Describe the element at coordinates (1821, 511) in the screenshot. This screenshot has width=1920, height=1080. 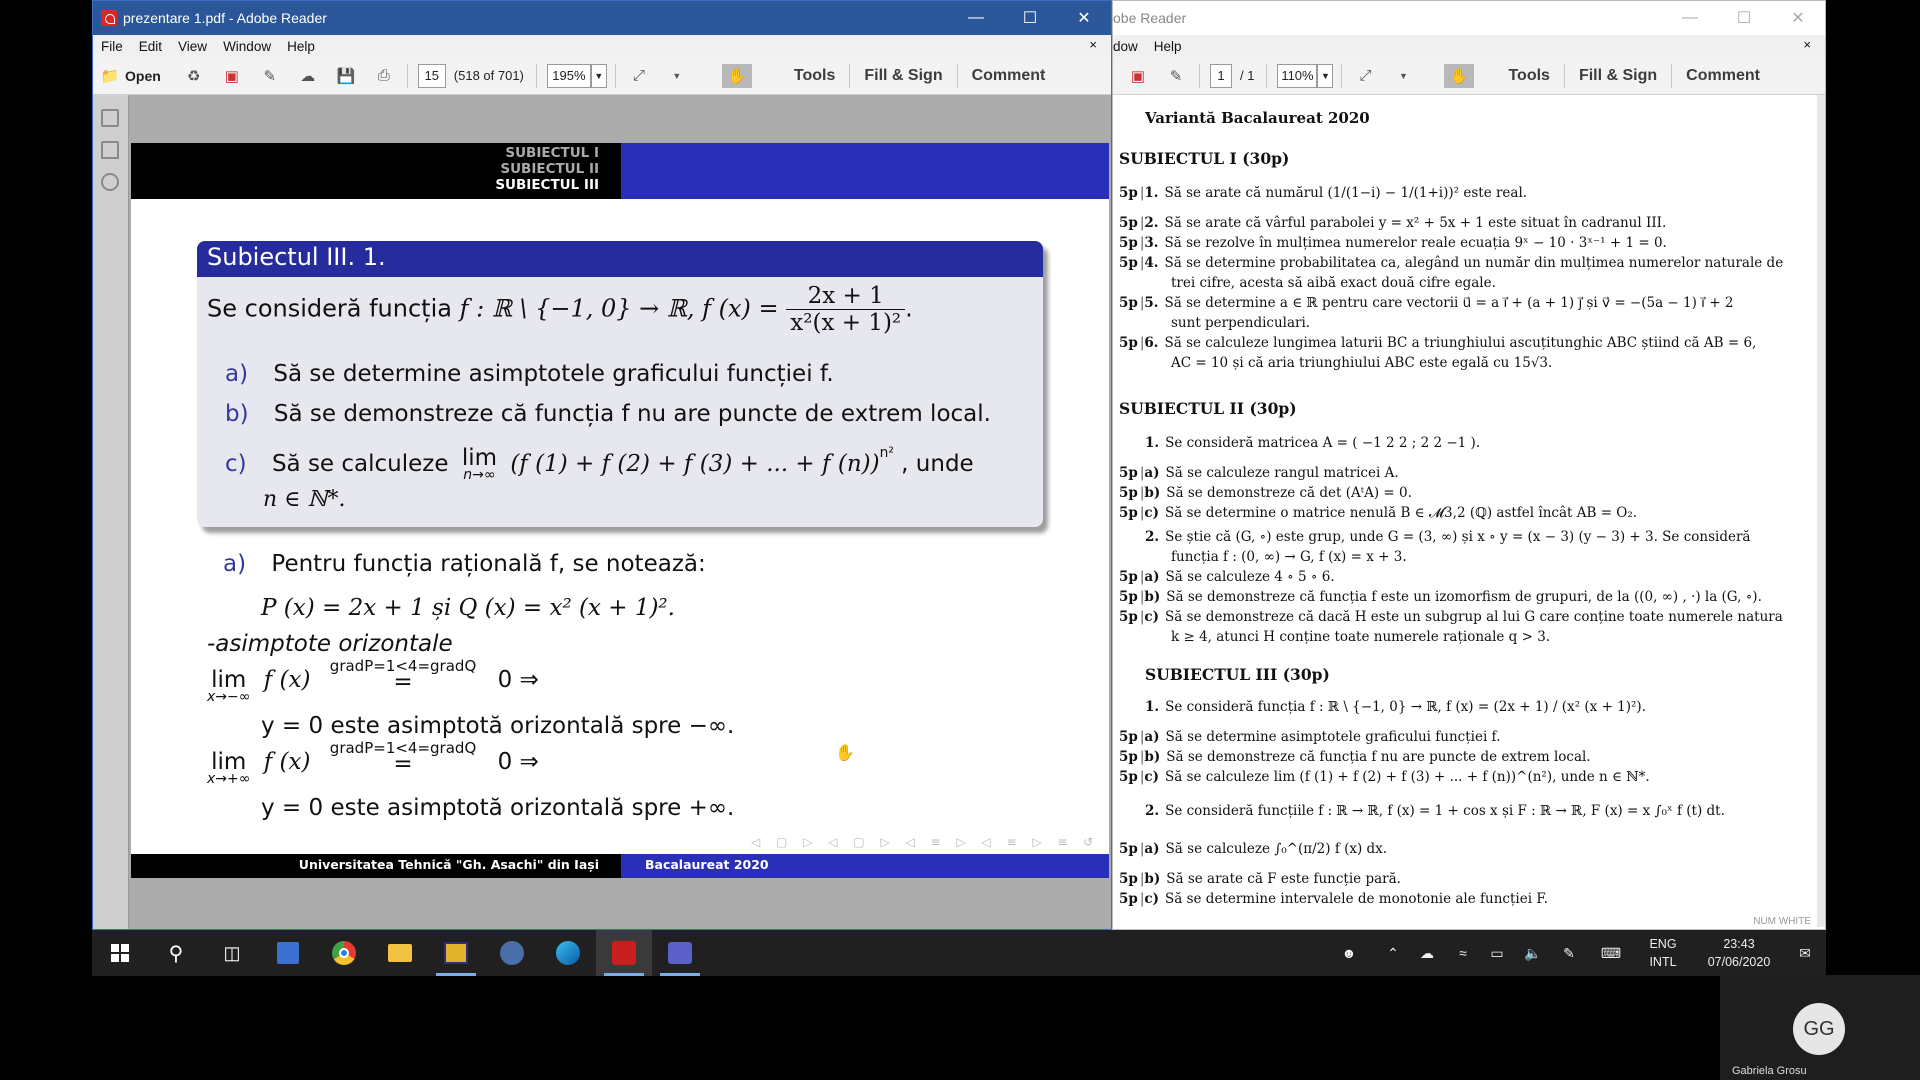
I see `scrollbar` at that location.